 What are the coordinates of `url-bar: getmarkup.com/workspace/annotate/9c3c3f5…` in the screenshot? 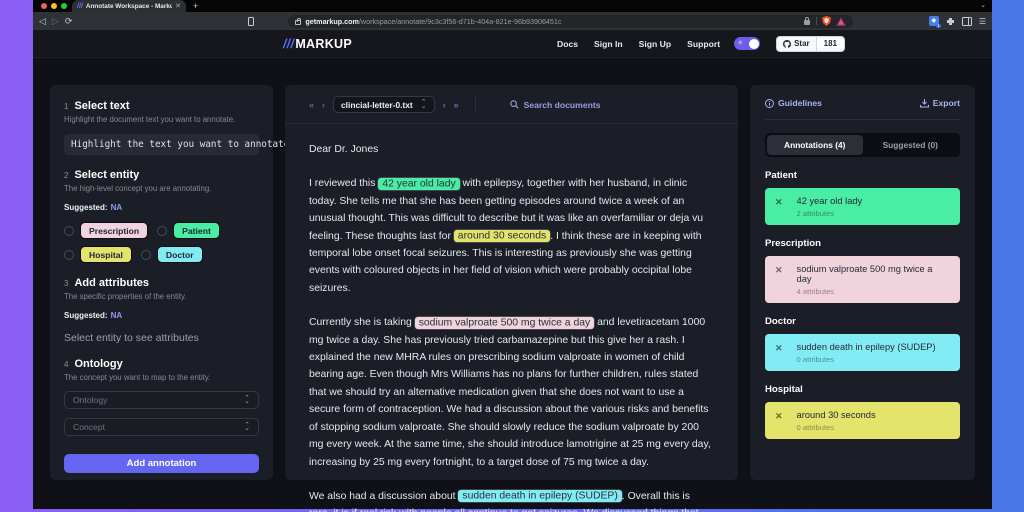 It's located at (571, 21).